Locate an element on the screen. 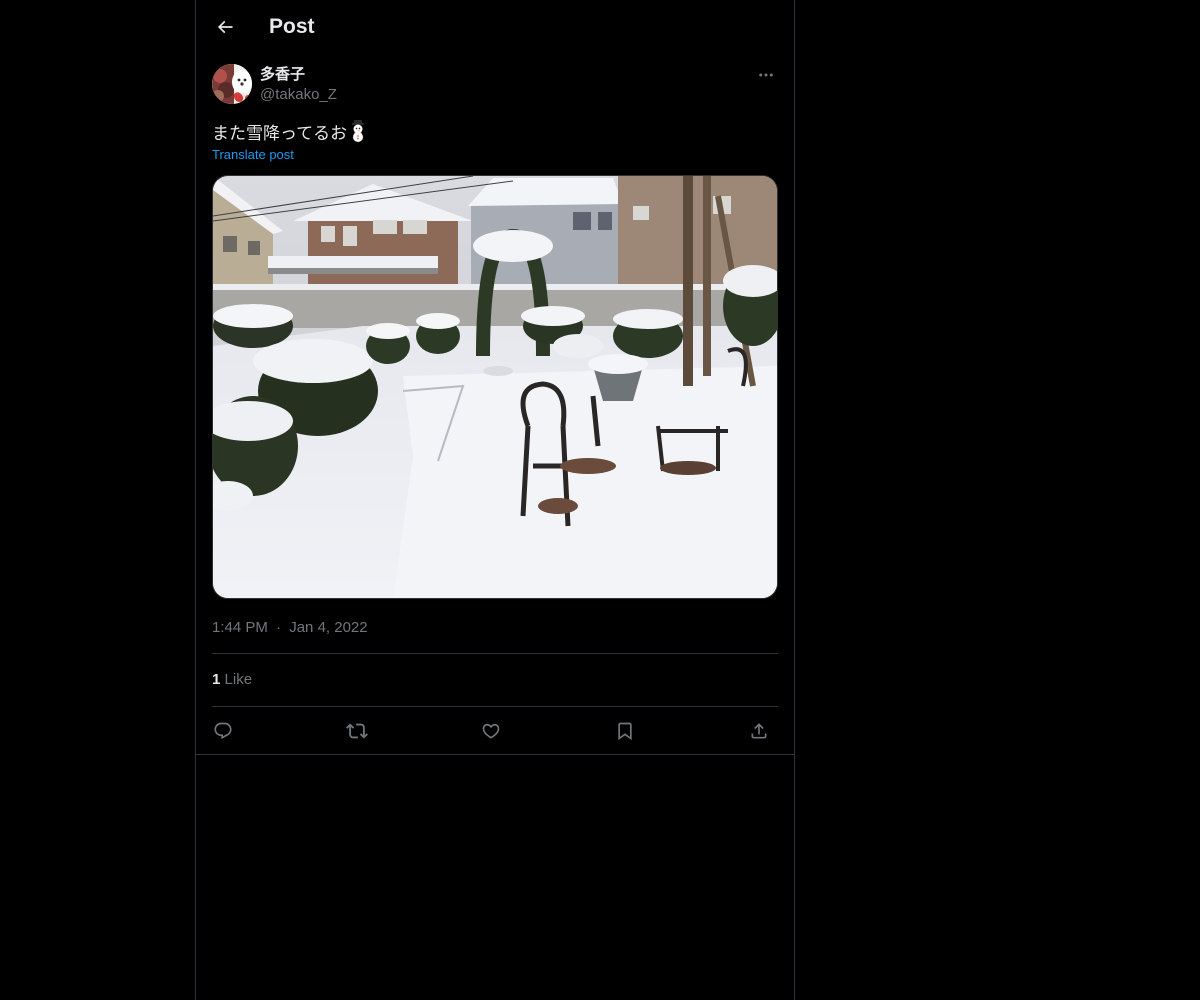 This screenshot has width=1200, height=1000. bookmark-icon is located at coordinates (625, 731).